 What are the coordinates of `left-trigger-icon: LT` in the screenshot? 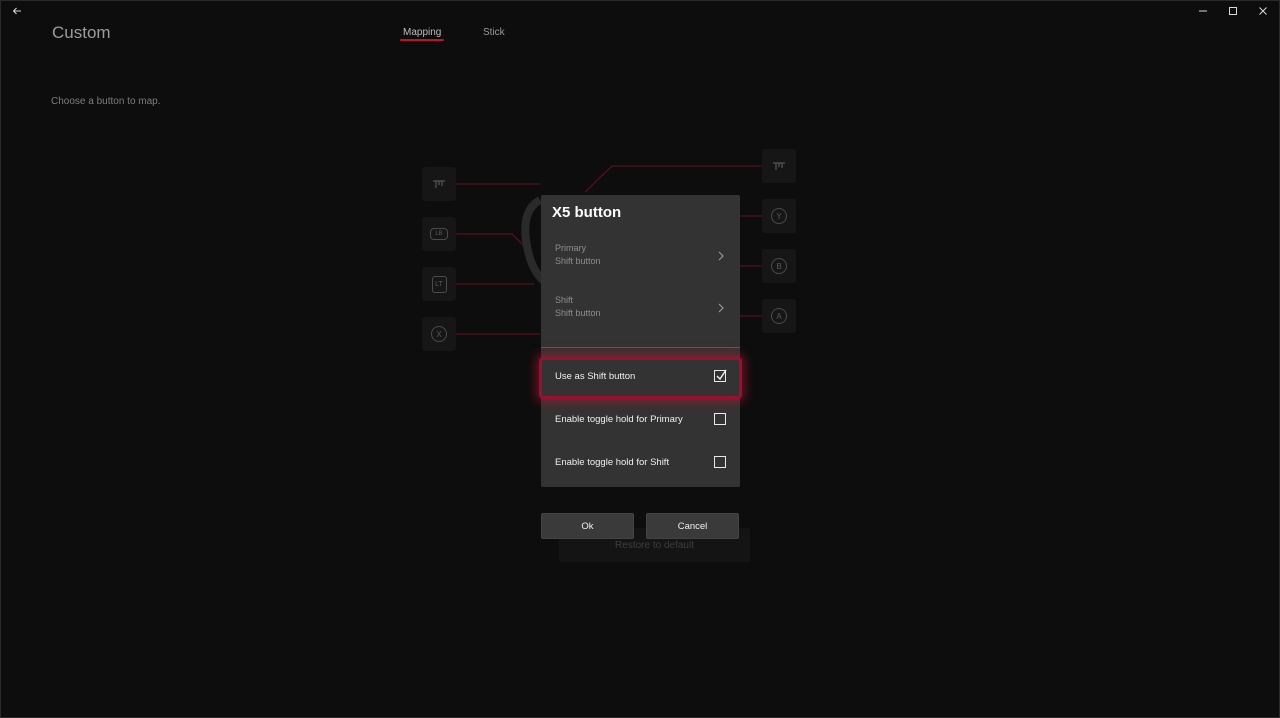 It's located at (439, 284).